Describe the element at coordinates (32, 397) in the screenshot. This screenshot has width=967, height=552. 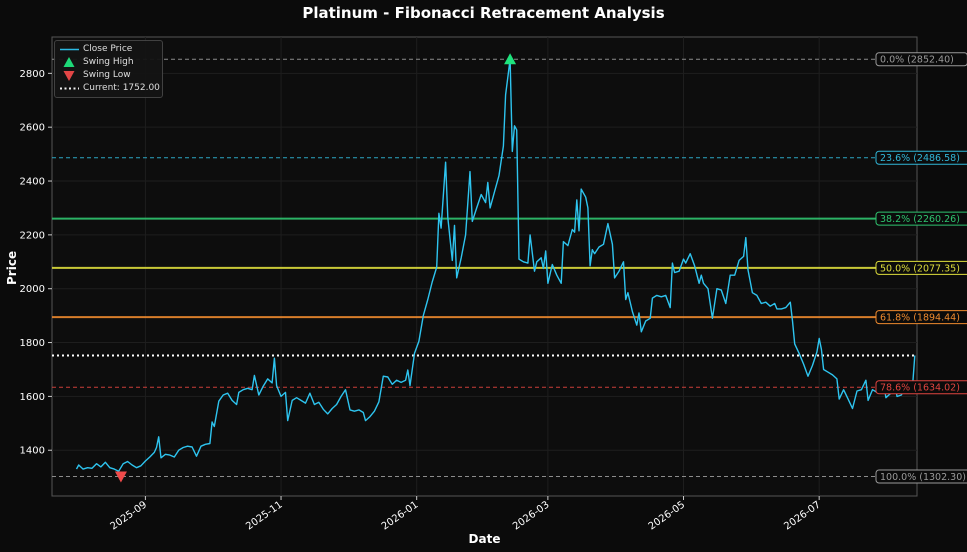
I see `y-tick-label: 1600` at that location.